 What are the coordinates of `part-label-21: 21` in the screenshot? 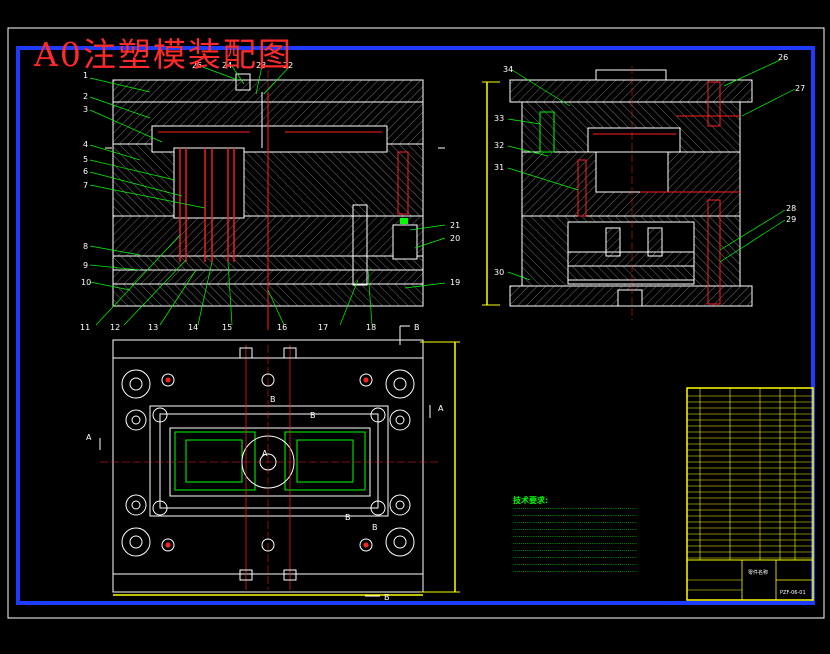 It's located at (455, 225).